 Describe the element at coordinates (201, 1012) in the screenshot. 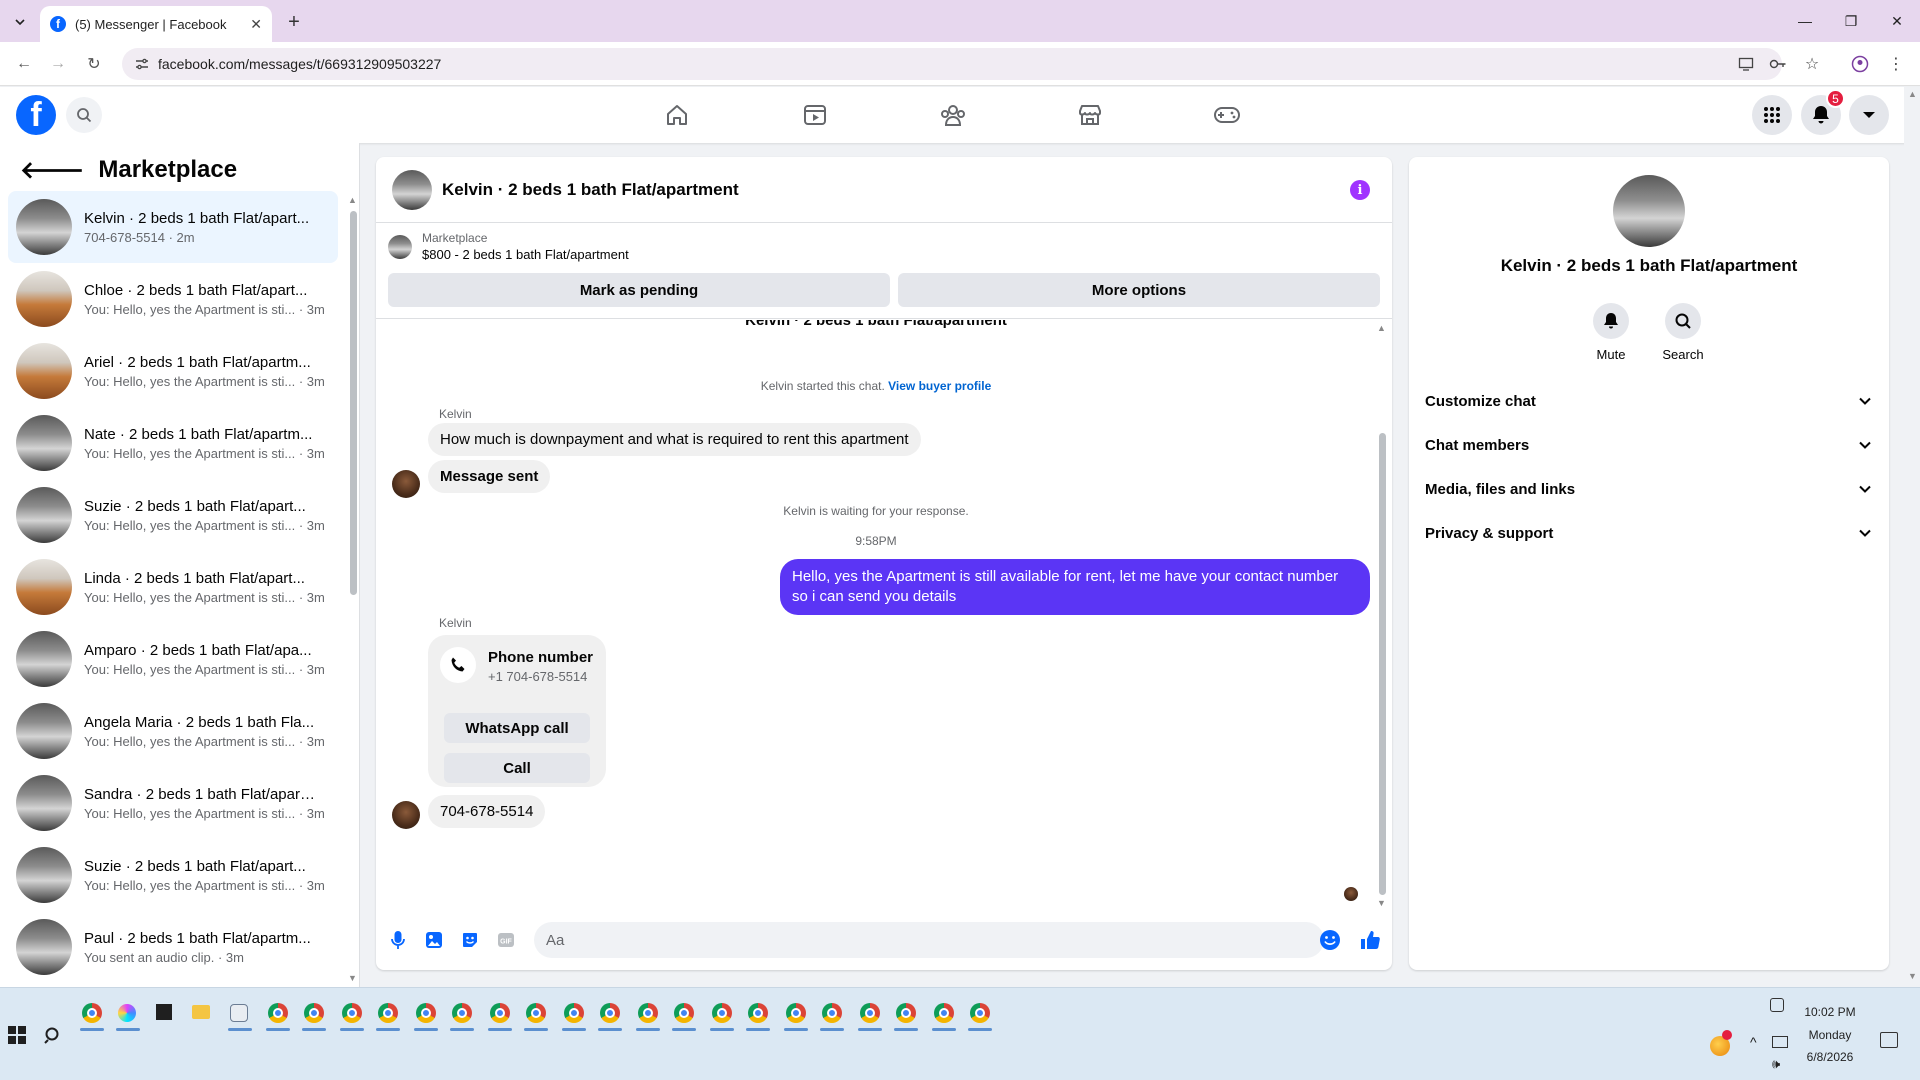

I see `file-explorer-icon` at that location.